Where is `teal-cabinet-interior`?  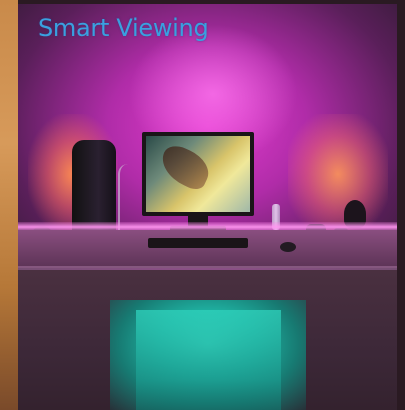
teal-cabinet-interior is located at coordinates (208, 360).